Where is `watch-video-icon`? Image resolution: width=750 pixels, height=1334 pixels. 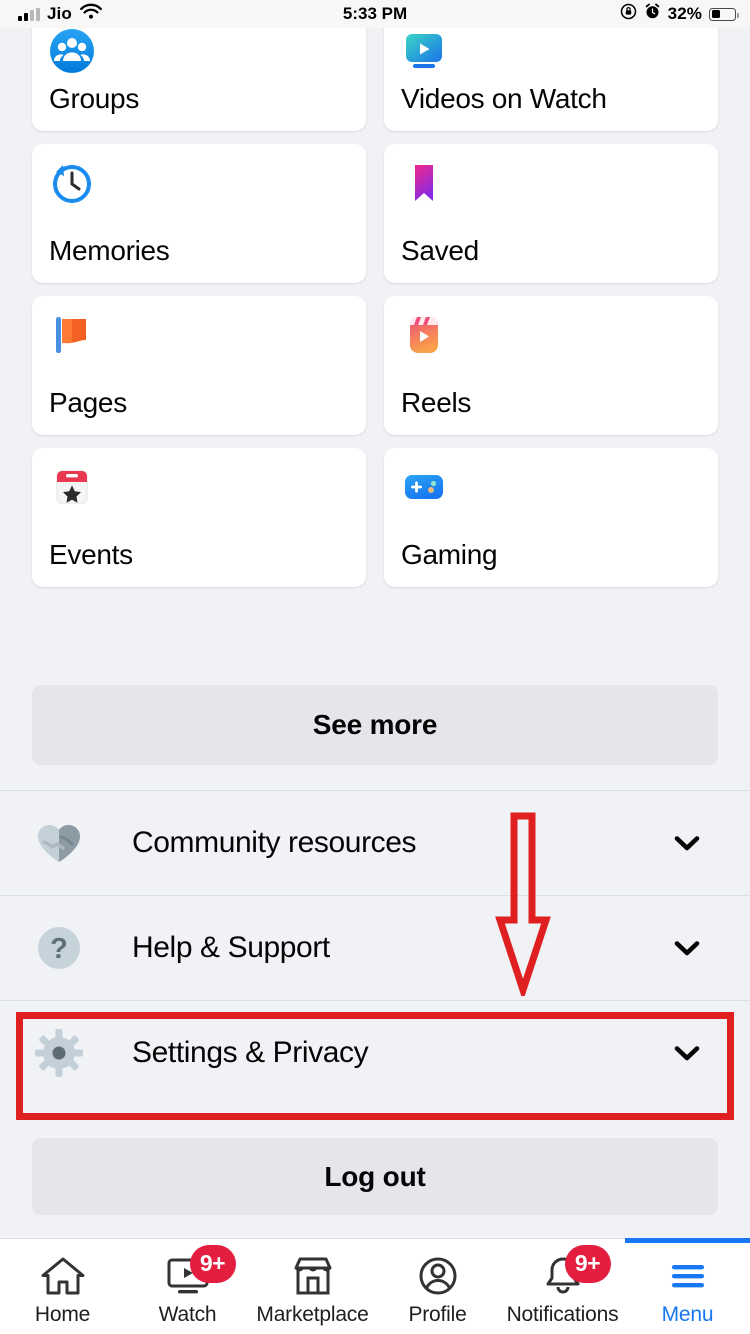
watch-video-icon is located at coordinates (424, 51).